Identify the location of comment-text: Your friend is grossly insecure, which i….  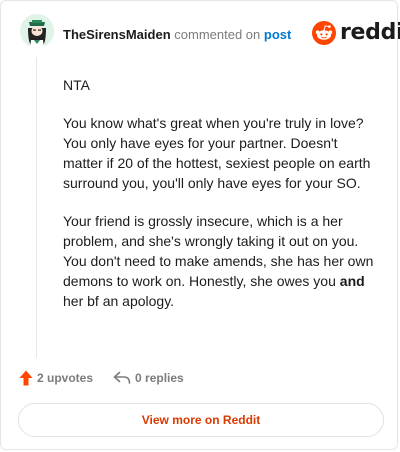
(218, 251).